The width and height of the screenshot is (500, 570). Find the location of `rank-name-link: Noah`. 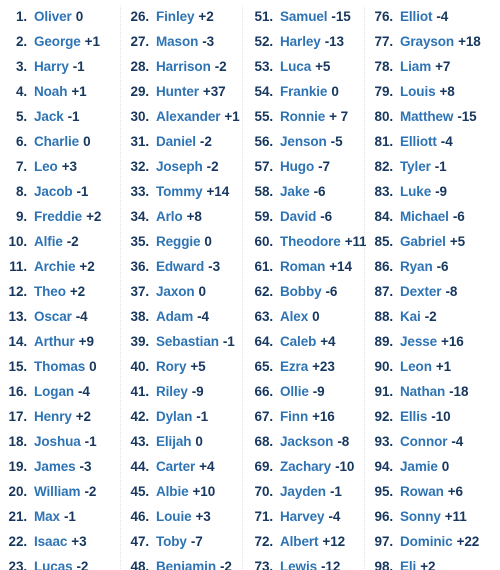

rank-name-link: Noah is located at coordinates (50, 91).